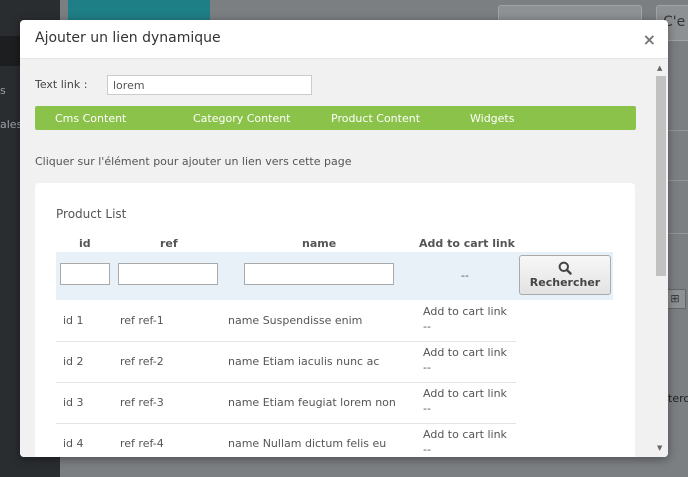 This screenshot has width=688, height=477. What do you see at coordinates (142, 443) in the screenshot?
I see `cell-ref: ref ref-4` at bounding box center [142, 443].